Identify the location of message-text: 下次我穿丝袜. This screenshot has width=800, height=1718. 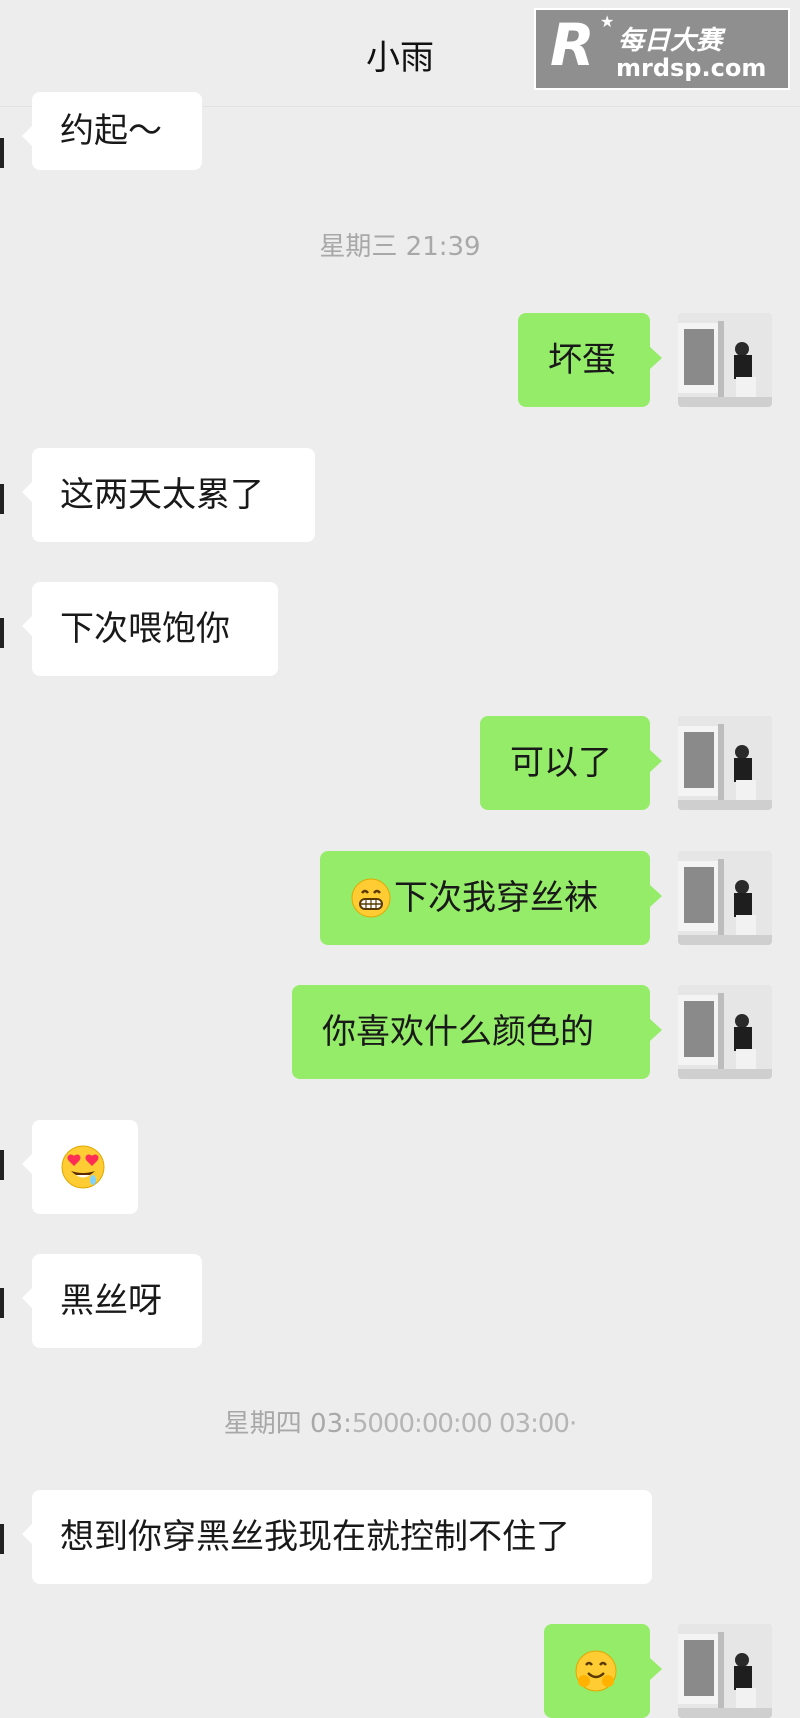
(496, 898).